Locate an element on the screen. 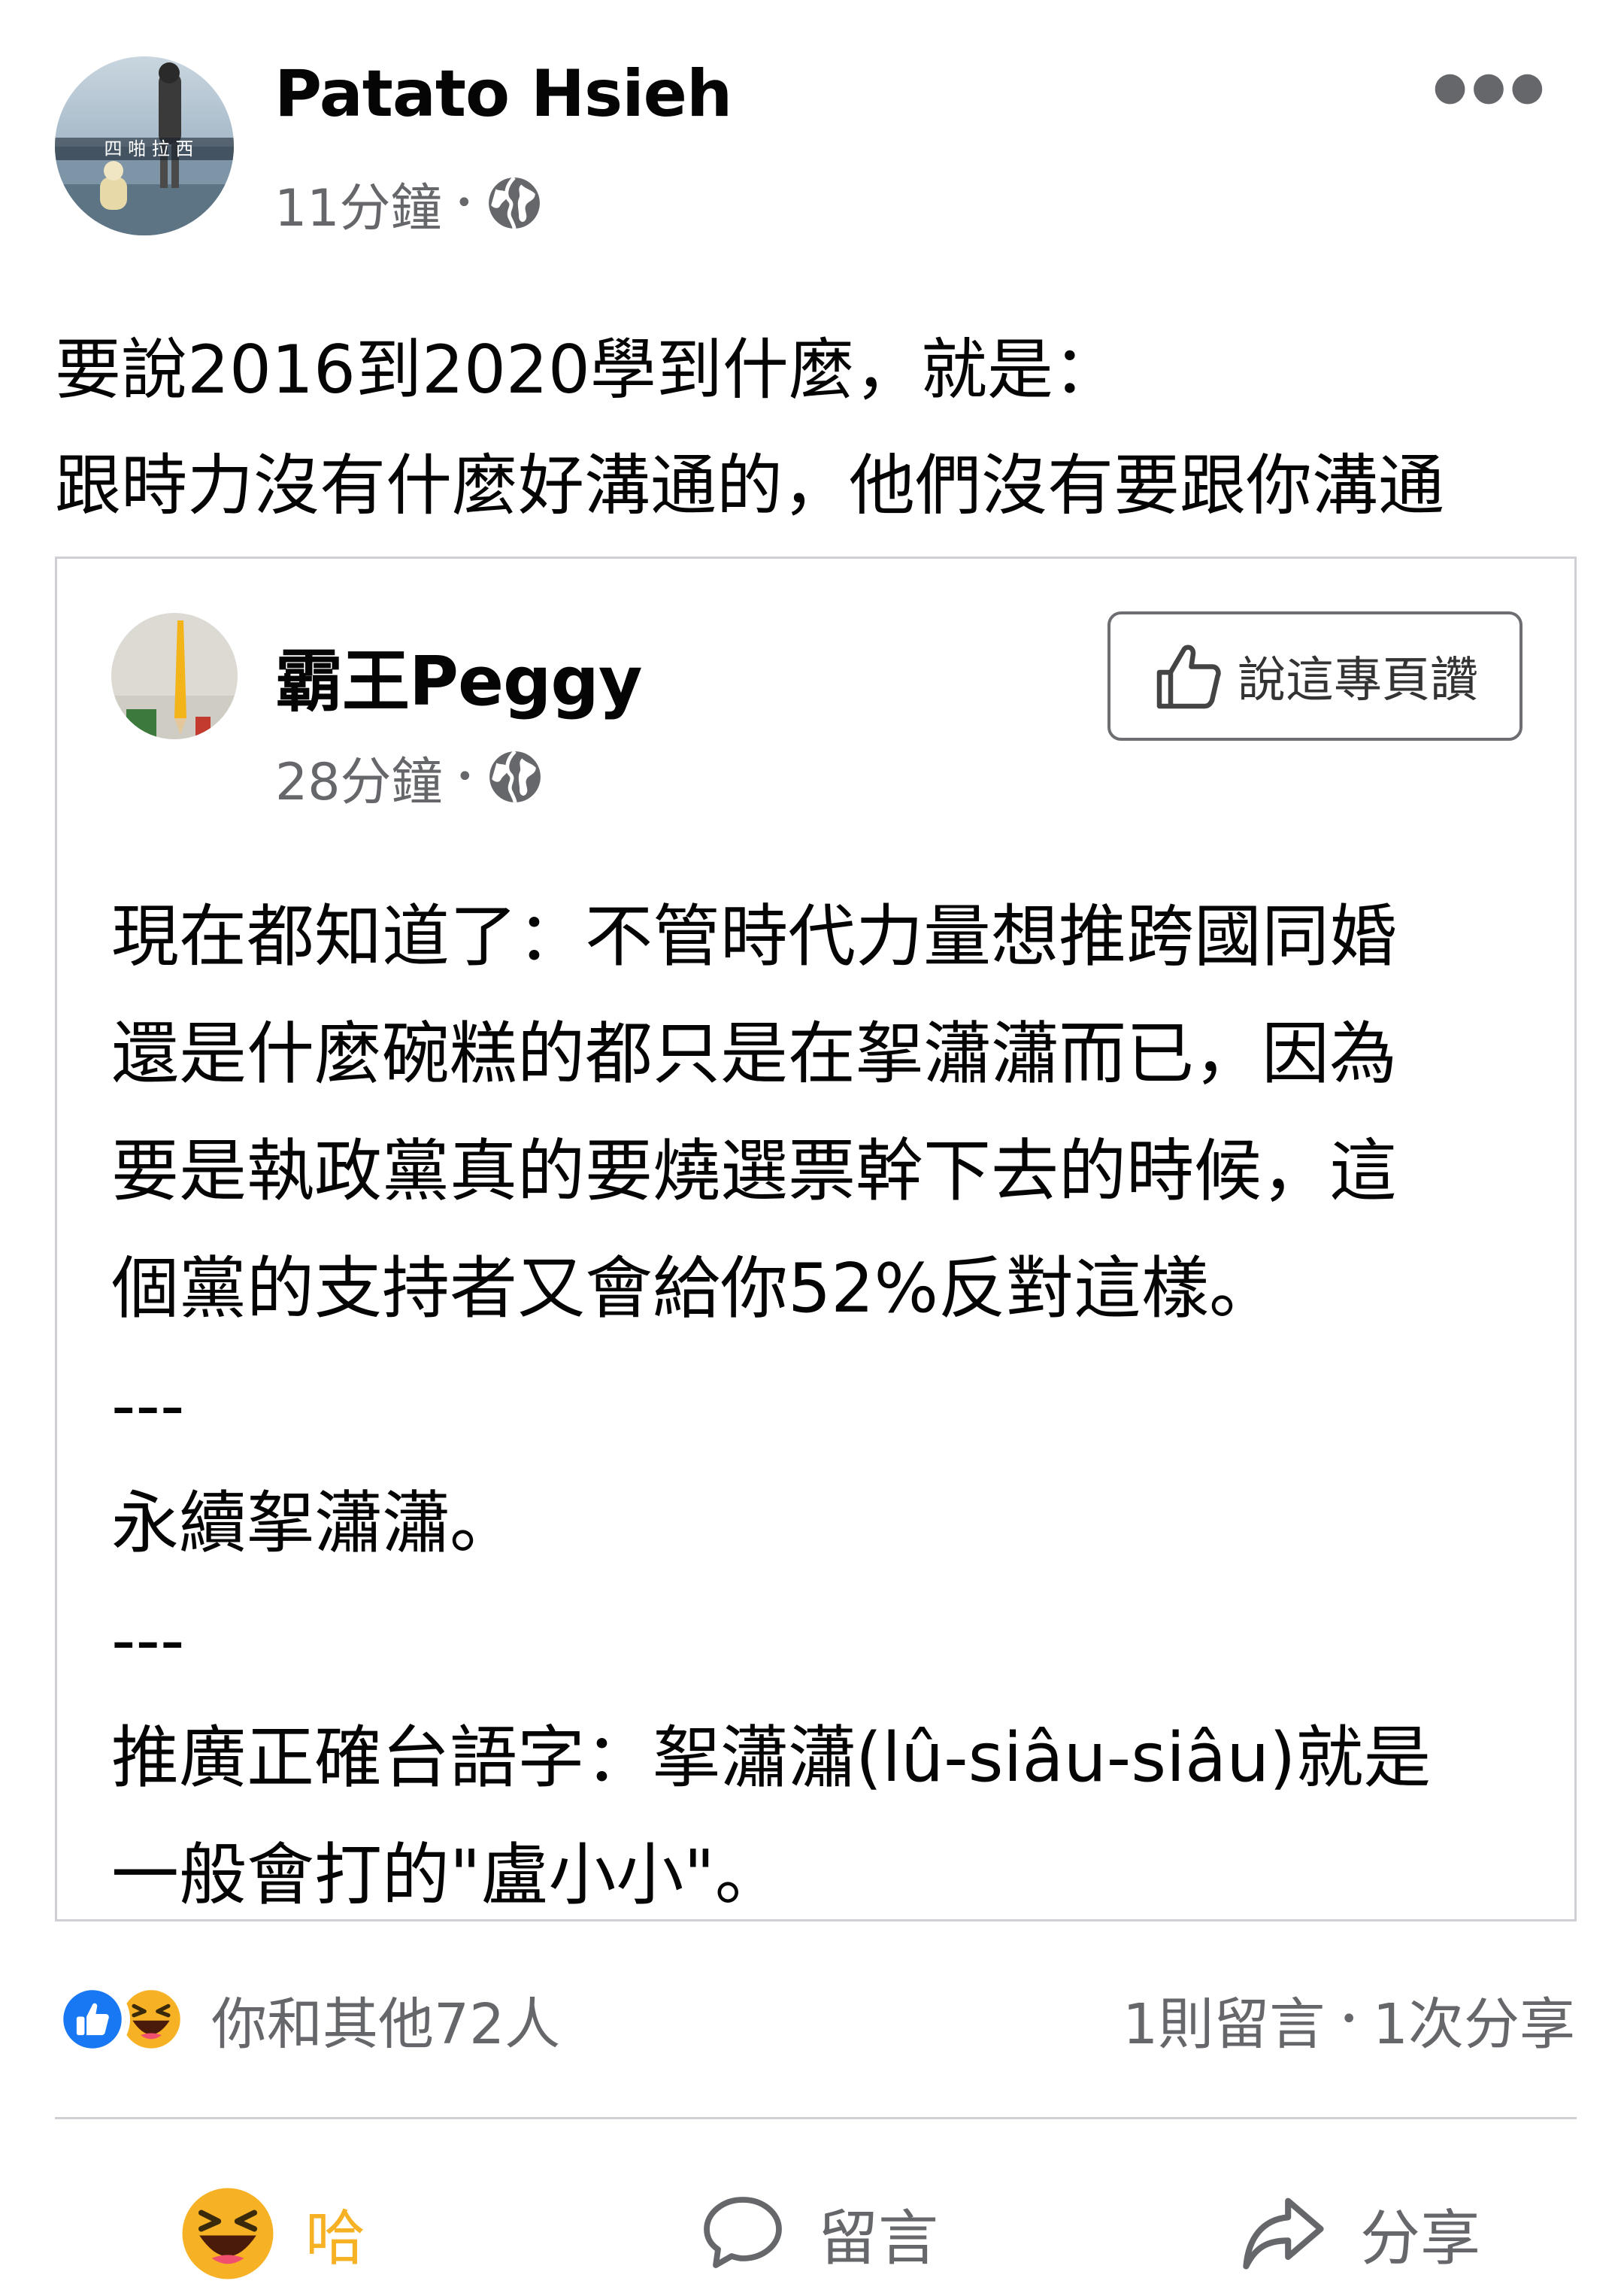 The width and height of the screenshot is (1624, 2293). post-timestamp: 11分鐘 is located at coordinates (358, 203).